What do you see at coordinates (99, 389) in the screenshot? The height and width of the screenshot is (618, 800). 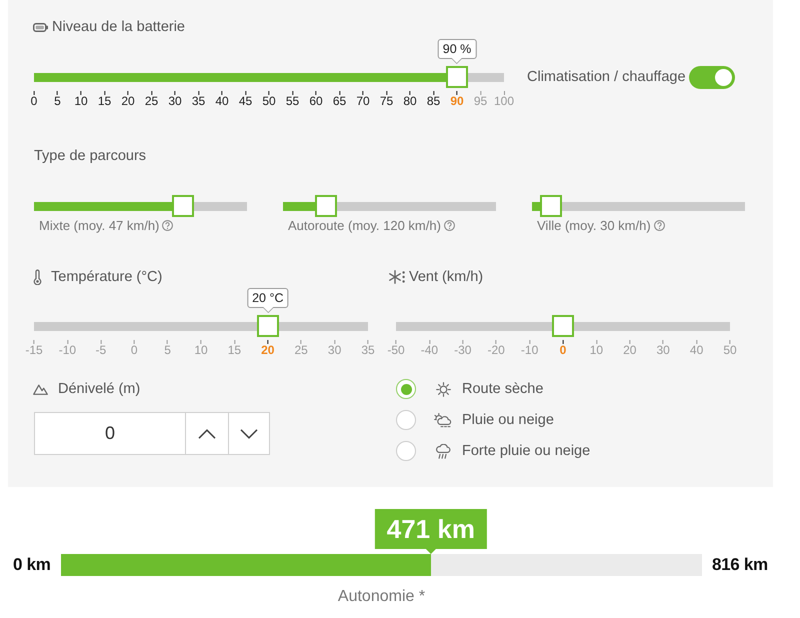 I see `section-label: Dénivelé (m)` at bounding box center [99, 389].